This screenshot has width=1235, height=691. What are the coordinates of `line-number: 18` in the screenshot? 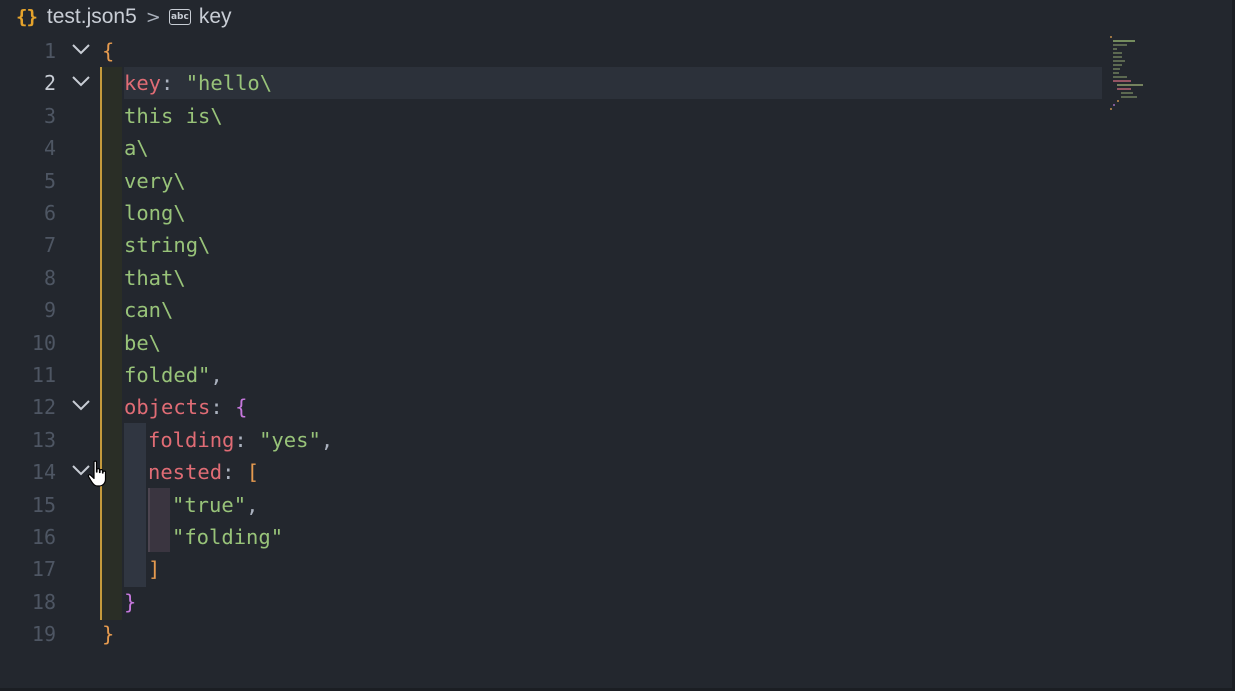 It's located at (43, 601).